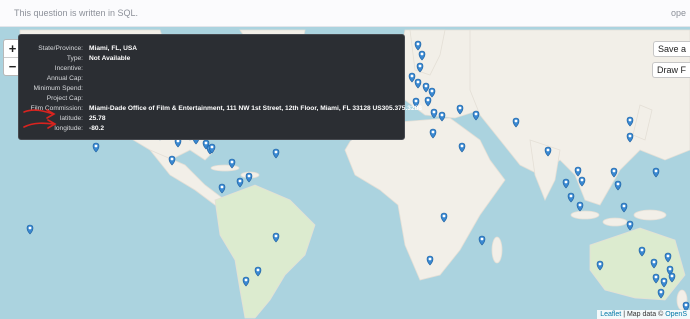 This screenshot has width=690, height=319. Describe the element at coordinates (211, 49) in the screenshot. I see `tooltip-row-state: State/Province: Miami, FL, USA` at that location.